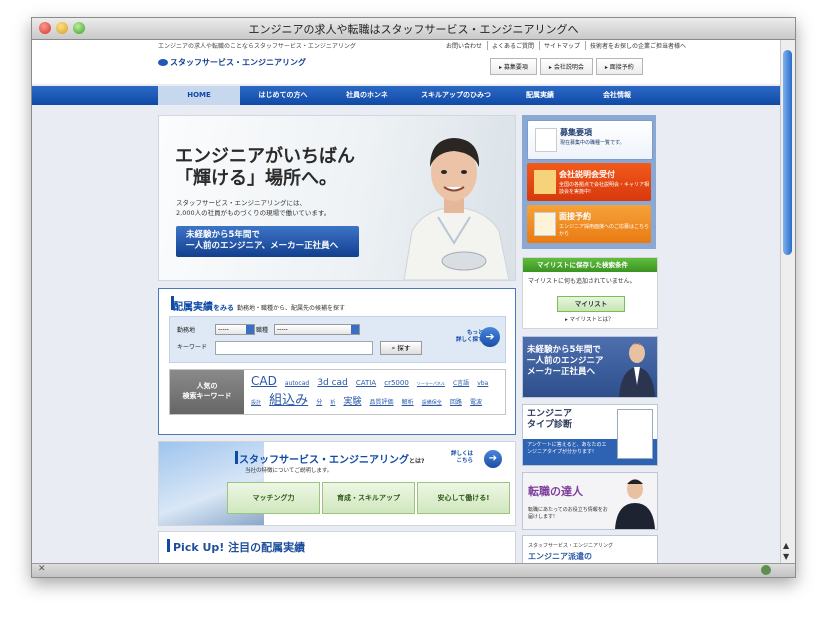 This screenshot has width=825, height=620. I want to click on security-button: 安心して働ける!, so click(463, 498).